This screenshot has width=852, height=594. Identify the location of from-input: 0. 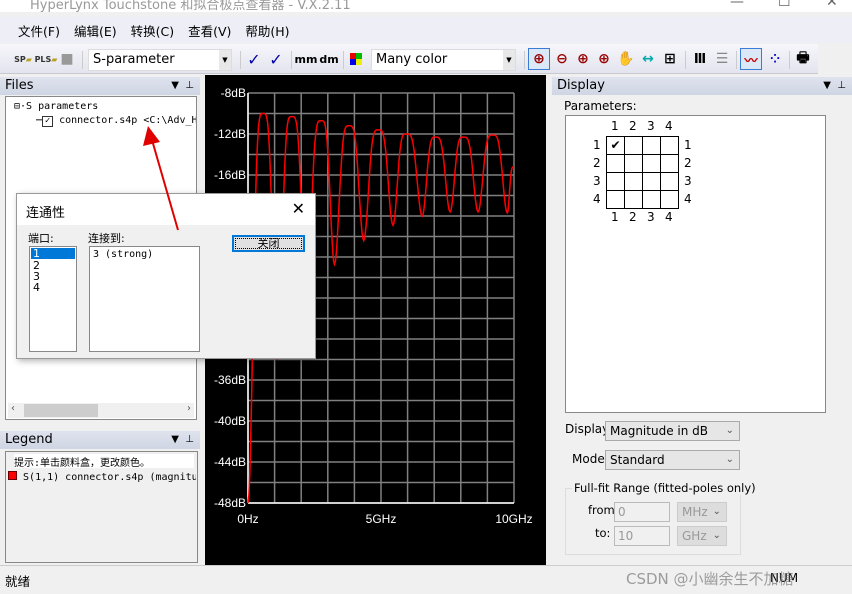
(642, 512).